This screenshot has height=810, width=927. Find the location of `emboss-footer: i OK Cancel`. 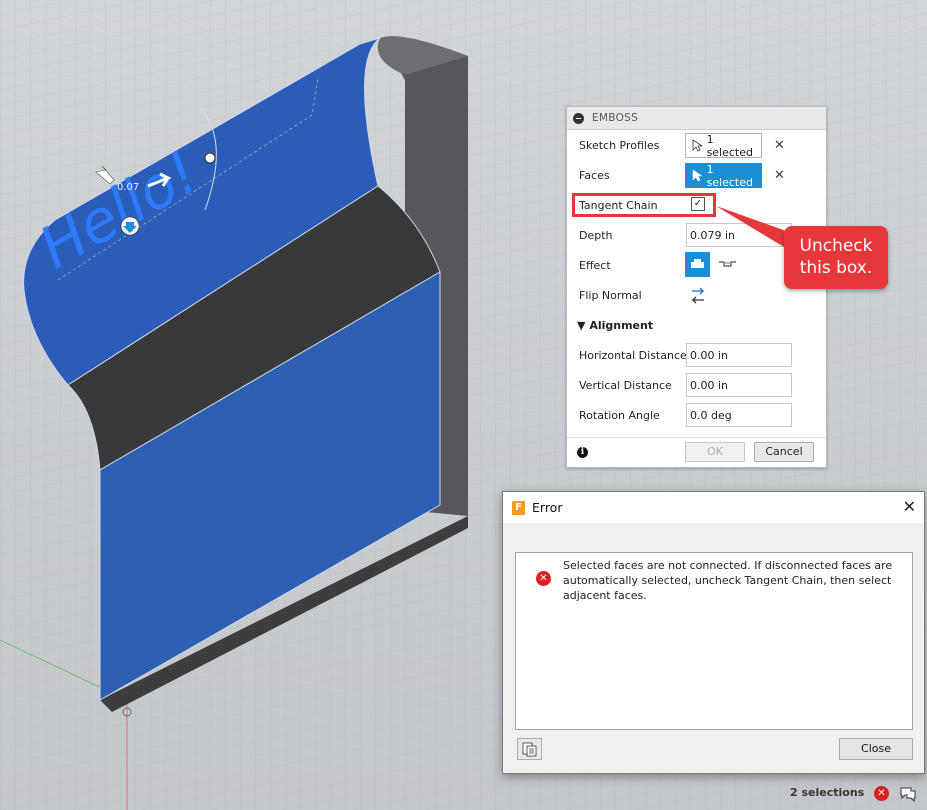

emboss-footer: i OK Cancel is located at coordinates (696, 452).